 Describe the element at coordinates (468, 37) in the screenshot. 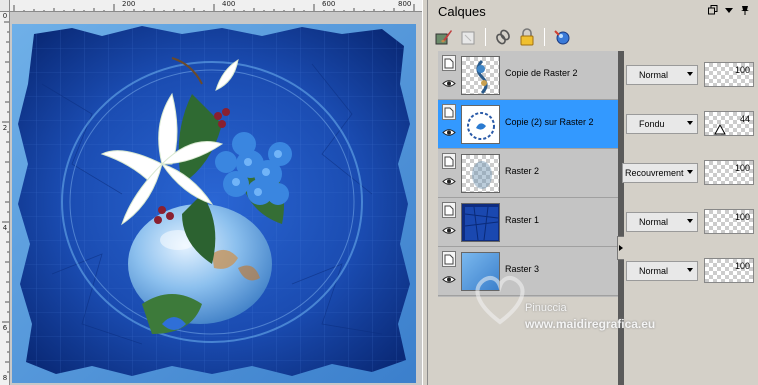

I see `new-layer-icon` at that location.